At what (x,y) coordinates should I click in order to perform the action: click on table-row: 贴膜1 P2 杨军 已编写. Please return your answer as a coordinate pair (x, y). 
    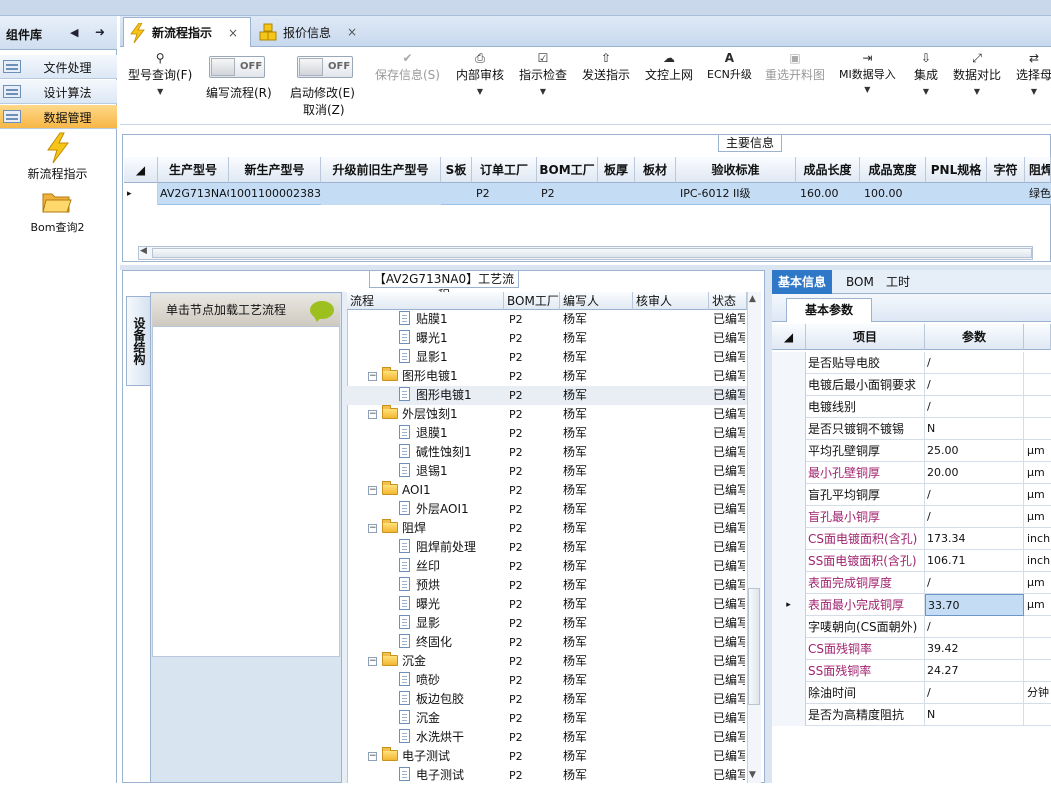
    Looking at the image, I should click on (554, 319).